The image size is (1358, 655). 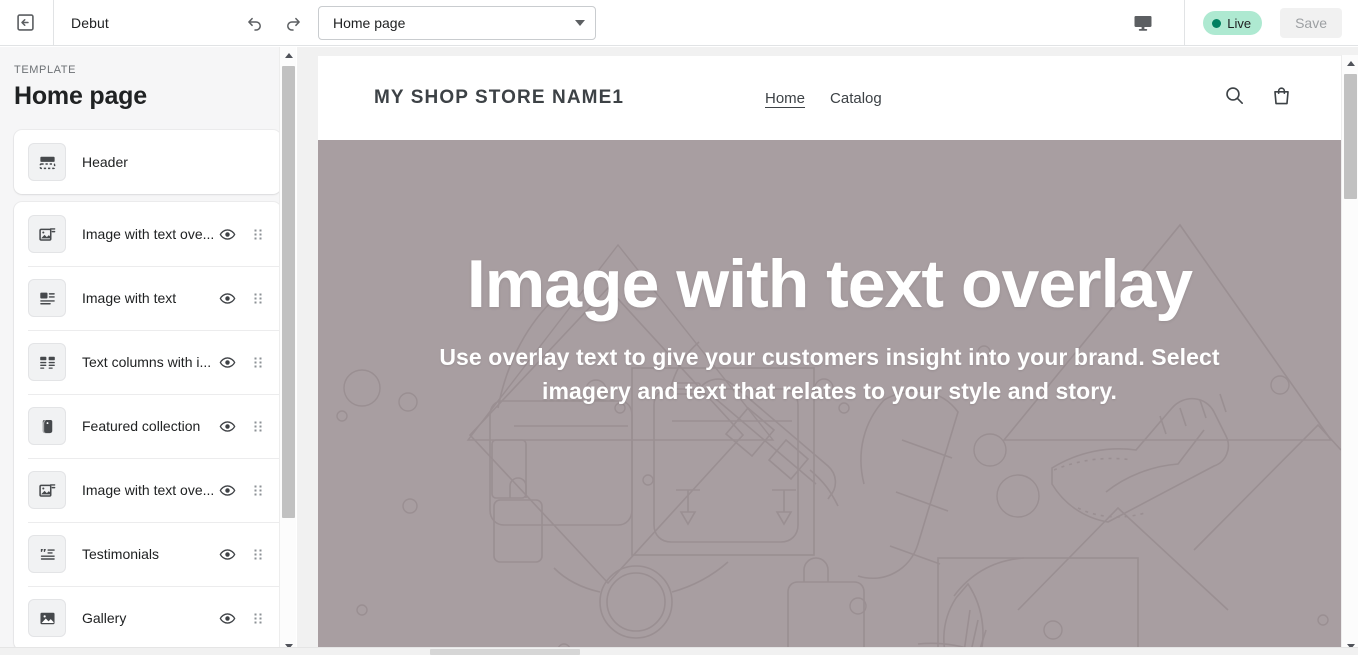 What do you see at coordinates (505, 652) in the screenshot?
I see `horizontal-scrollbar-thumb` at bounding box center [505, 652].